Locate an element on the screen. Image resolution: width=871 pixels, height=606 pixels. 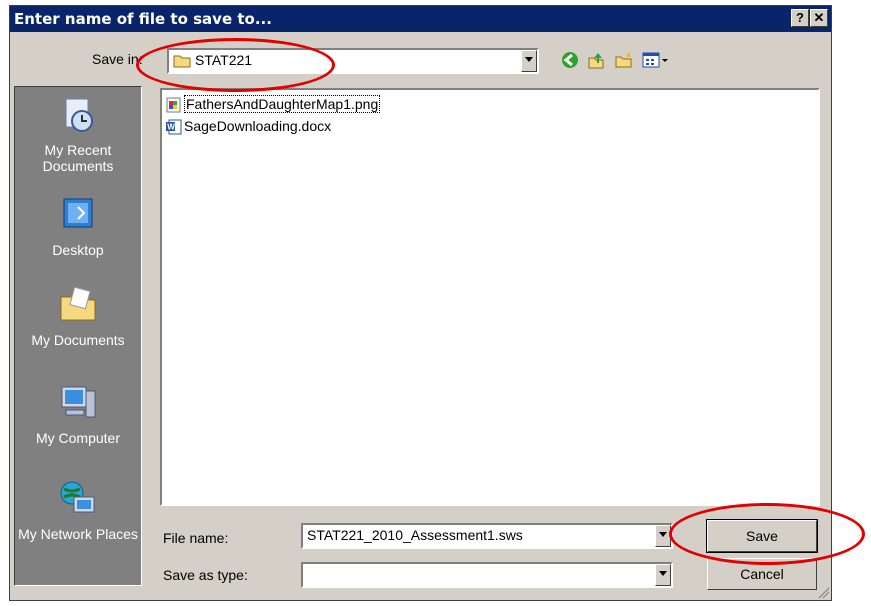
file-item: W SageDownloading.docx is located at coordinates (248, 128).